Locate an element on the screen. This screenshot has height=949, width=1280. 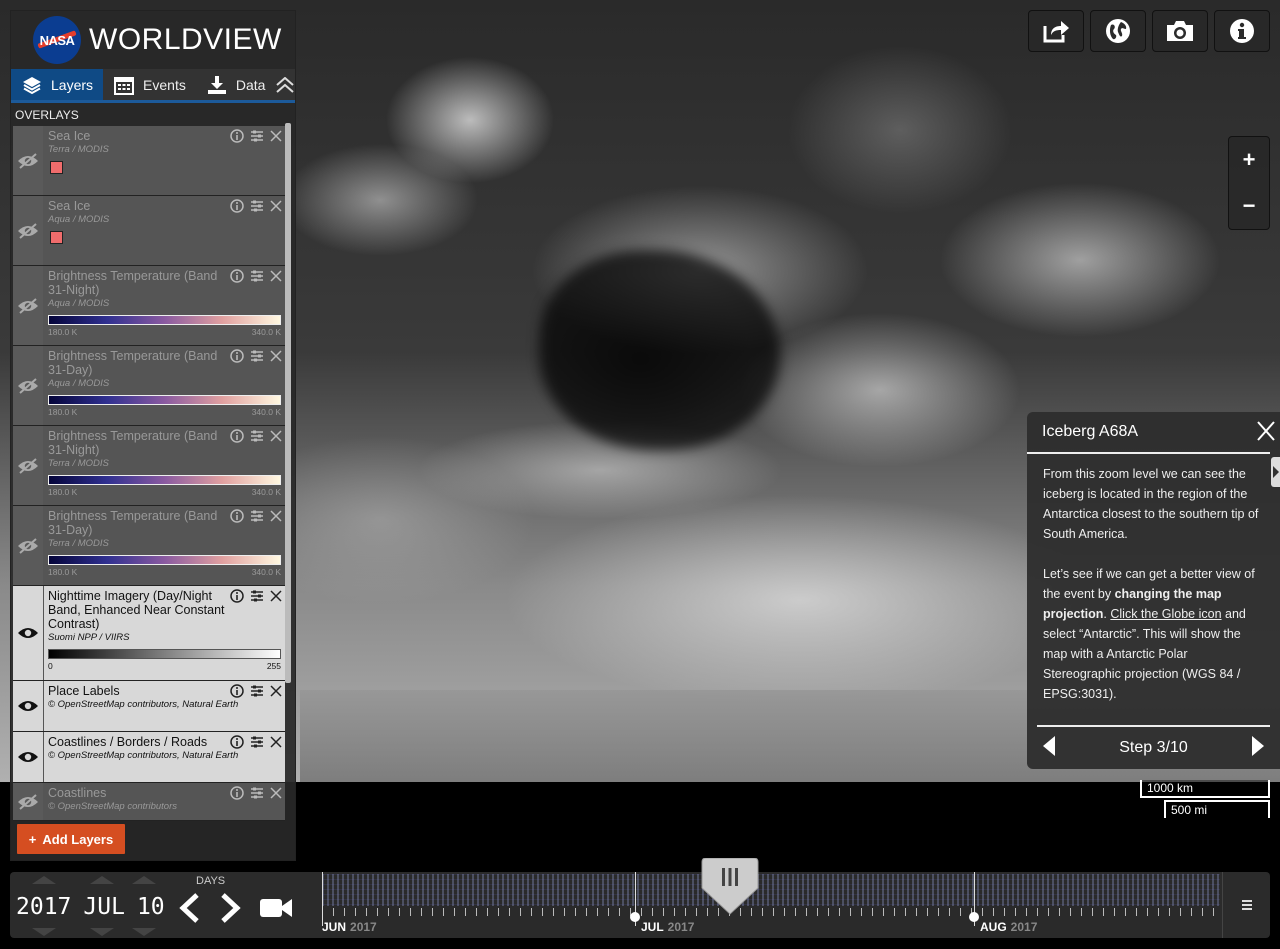
animation-button is located at coordinates (276, 908).